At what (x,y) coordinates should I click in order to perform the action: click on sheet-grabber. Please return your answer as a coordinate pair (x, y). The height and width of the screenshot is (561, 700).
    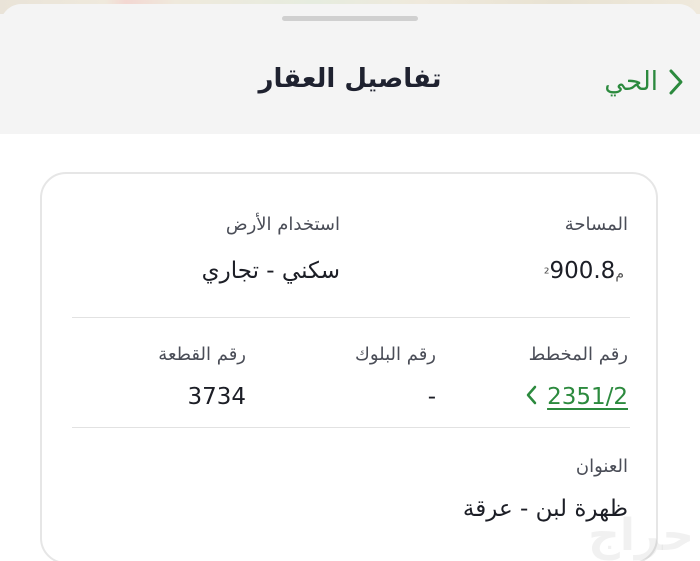
    Looking at the image, I should click on (350, 18).